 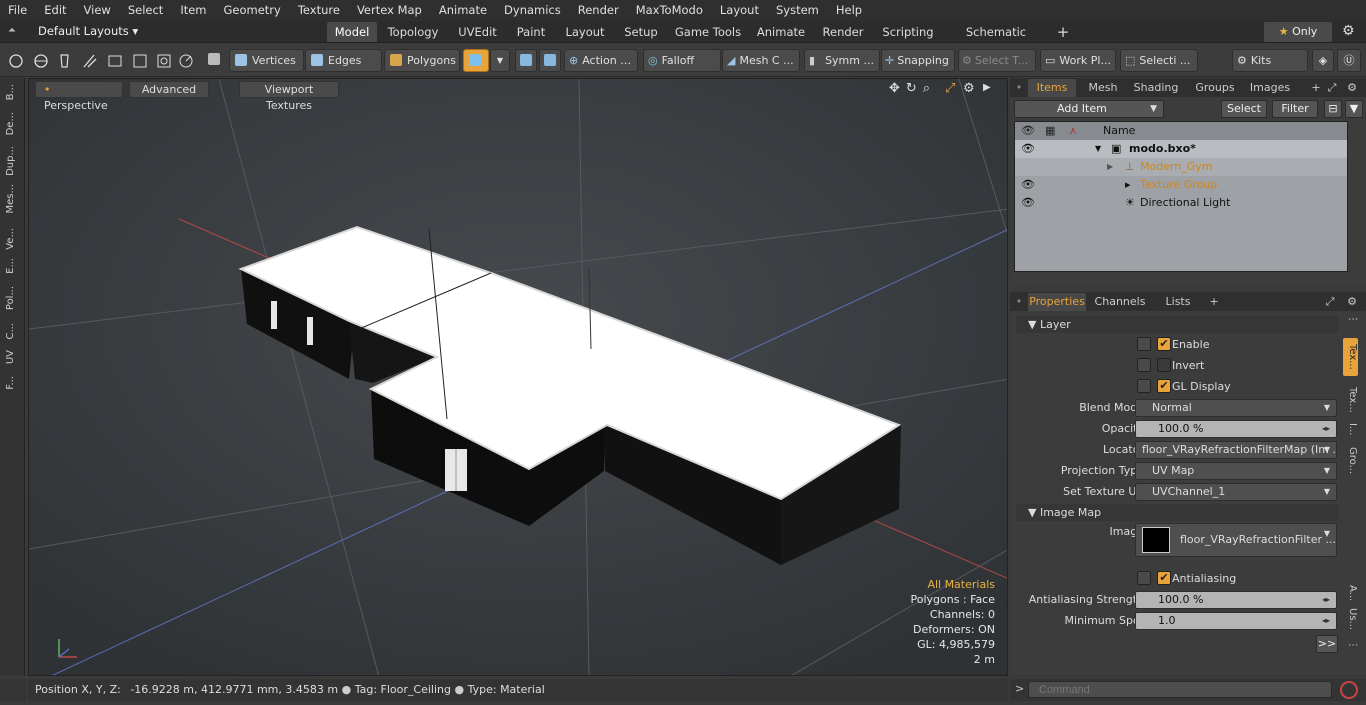 What do you see at coordinates (477, 32) in the screenshot?
I see `tab-uvedit: UVEdit` at bounding box center [477, 32].